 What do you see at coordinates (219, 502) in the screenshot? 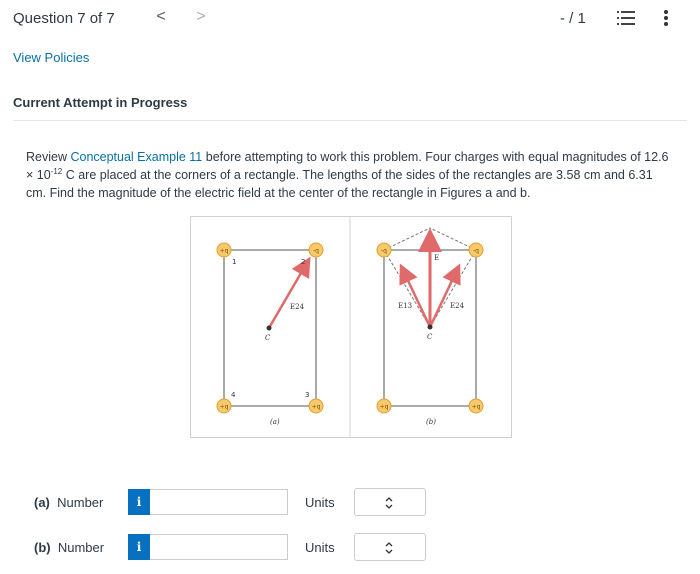
I see `answer-a-input` at bounding box center [219, 502].